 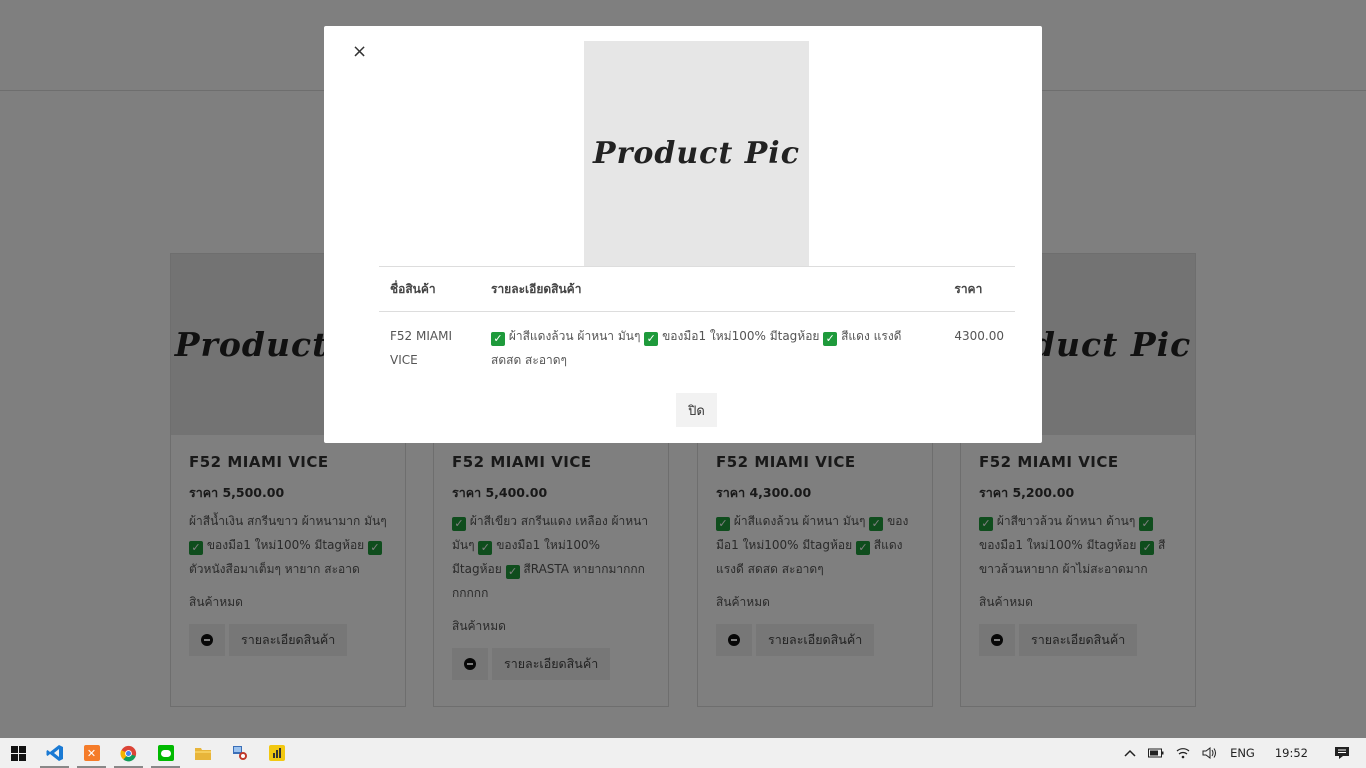 I want to click on line-icon, so click(x=165, y=753).